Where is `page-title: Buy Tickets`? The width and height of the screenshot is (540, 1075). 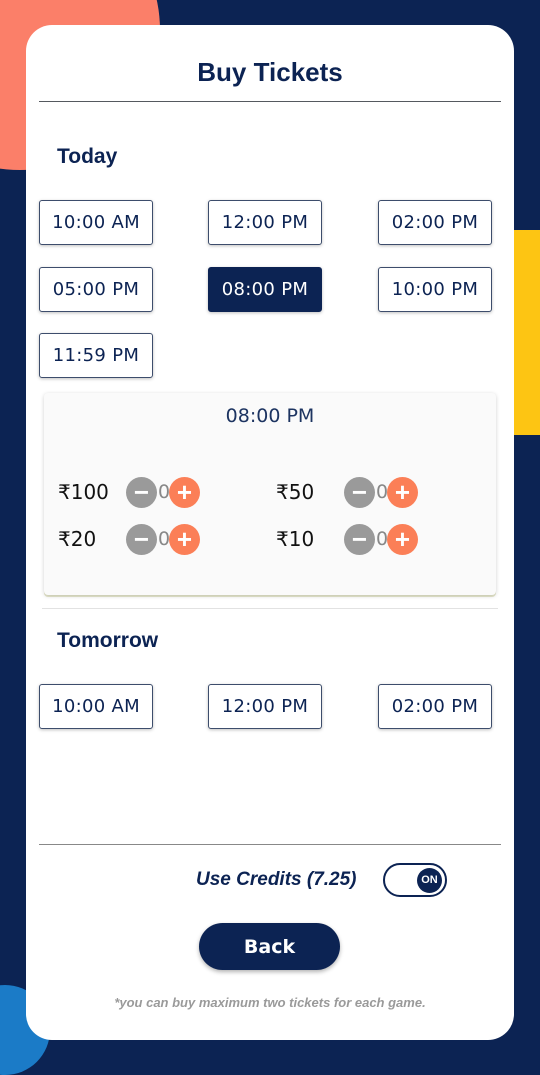 page-title: Buy Tickets is located at coordinates (270, 72).